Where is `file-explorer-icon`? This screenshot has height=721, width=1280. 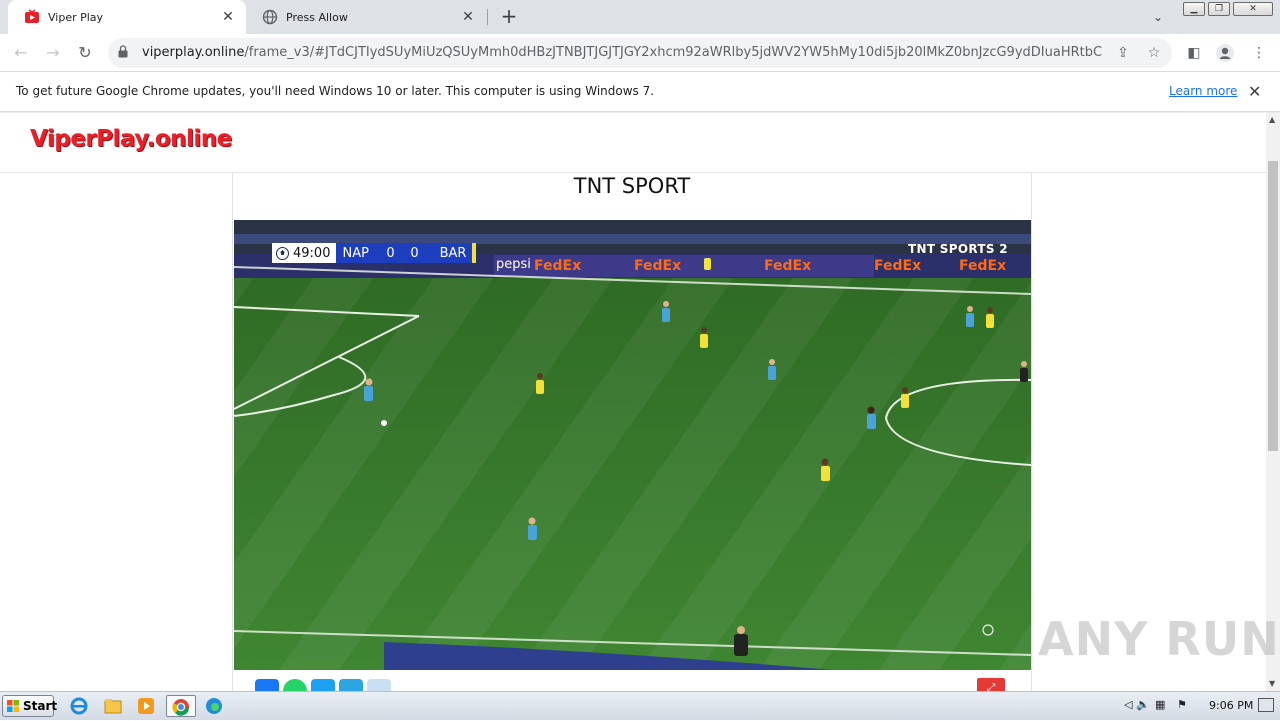 file-explorer-icon is located at coordinates (114, 706).